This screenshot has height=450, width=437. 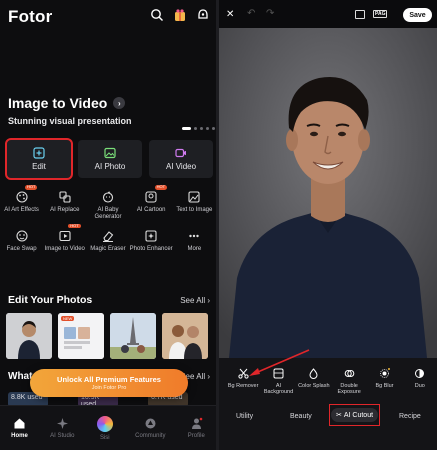 What do you see at coordinates (107, 241) in the screenshot?
I see `tool-magic-eraser: Magic Eraser` at bounding box center [107, 241].